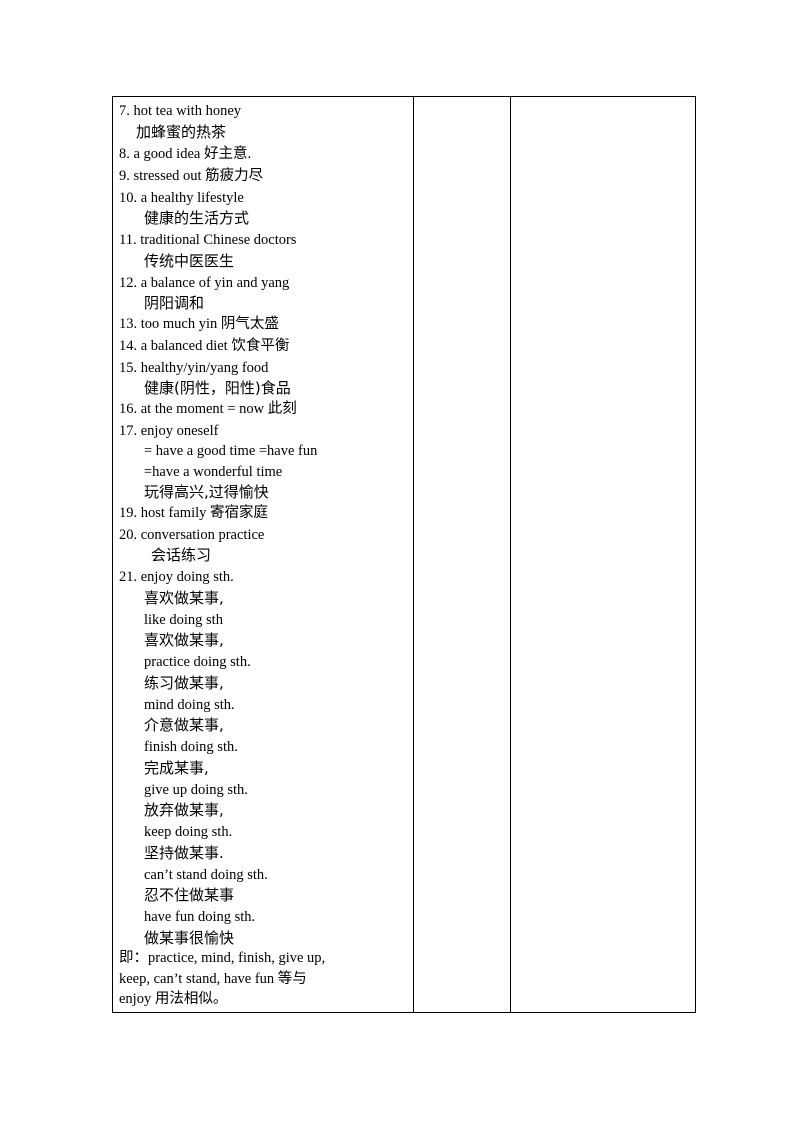 This screenshot has height=1123, width=794. Describe the element at coordinates (196, 789) in the screenshot. I see `entry-en: give up doing sth.` at that location.